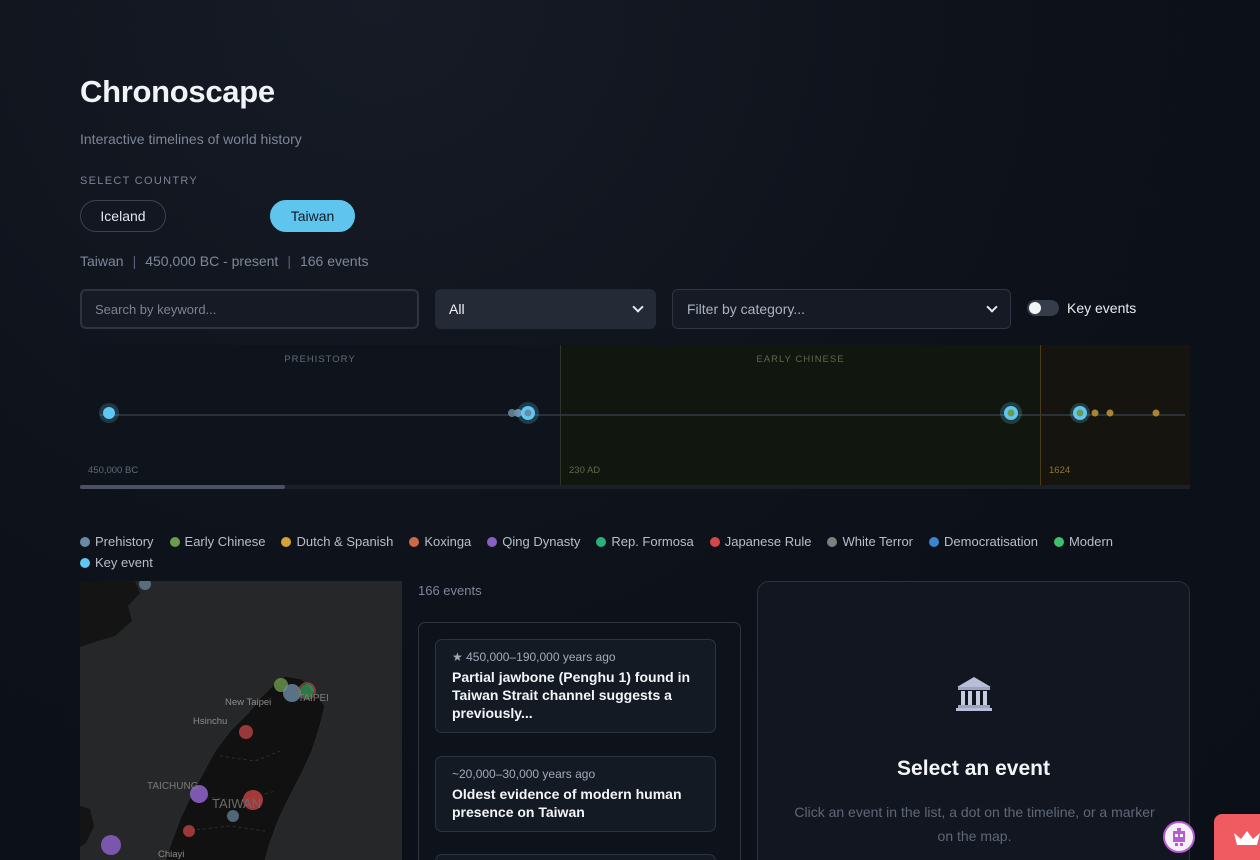 This screenshot has width=1260, height=860. Describe the element at coordinates (991, 541) in the screenshot. I see `legend-label: Democratisation` at that location.